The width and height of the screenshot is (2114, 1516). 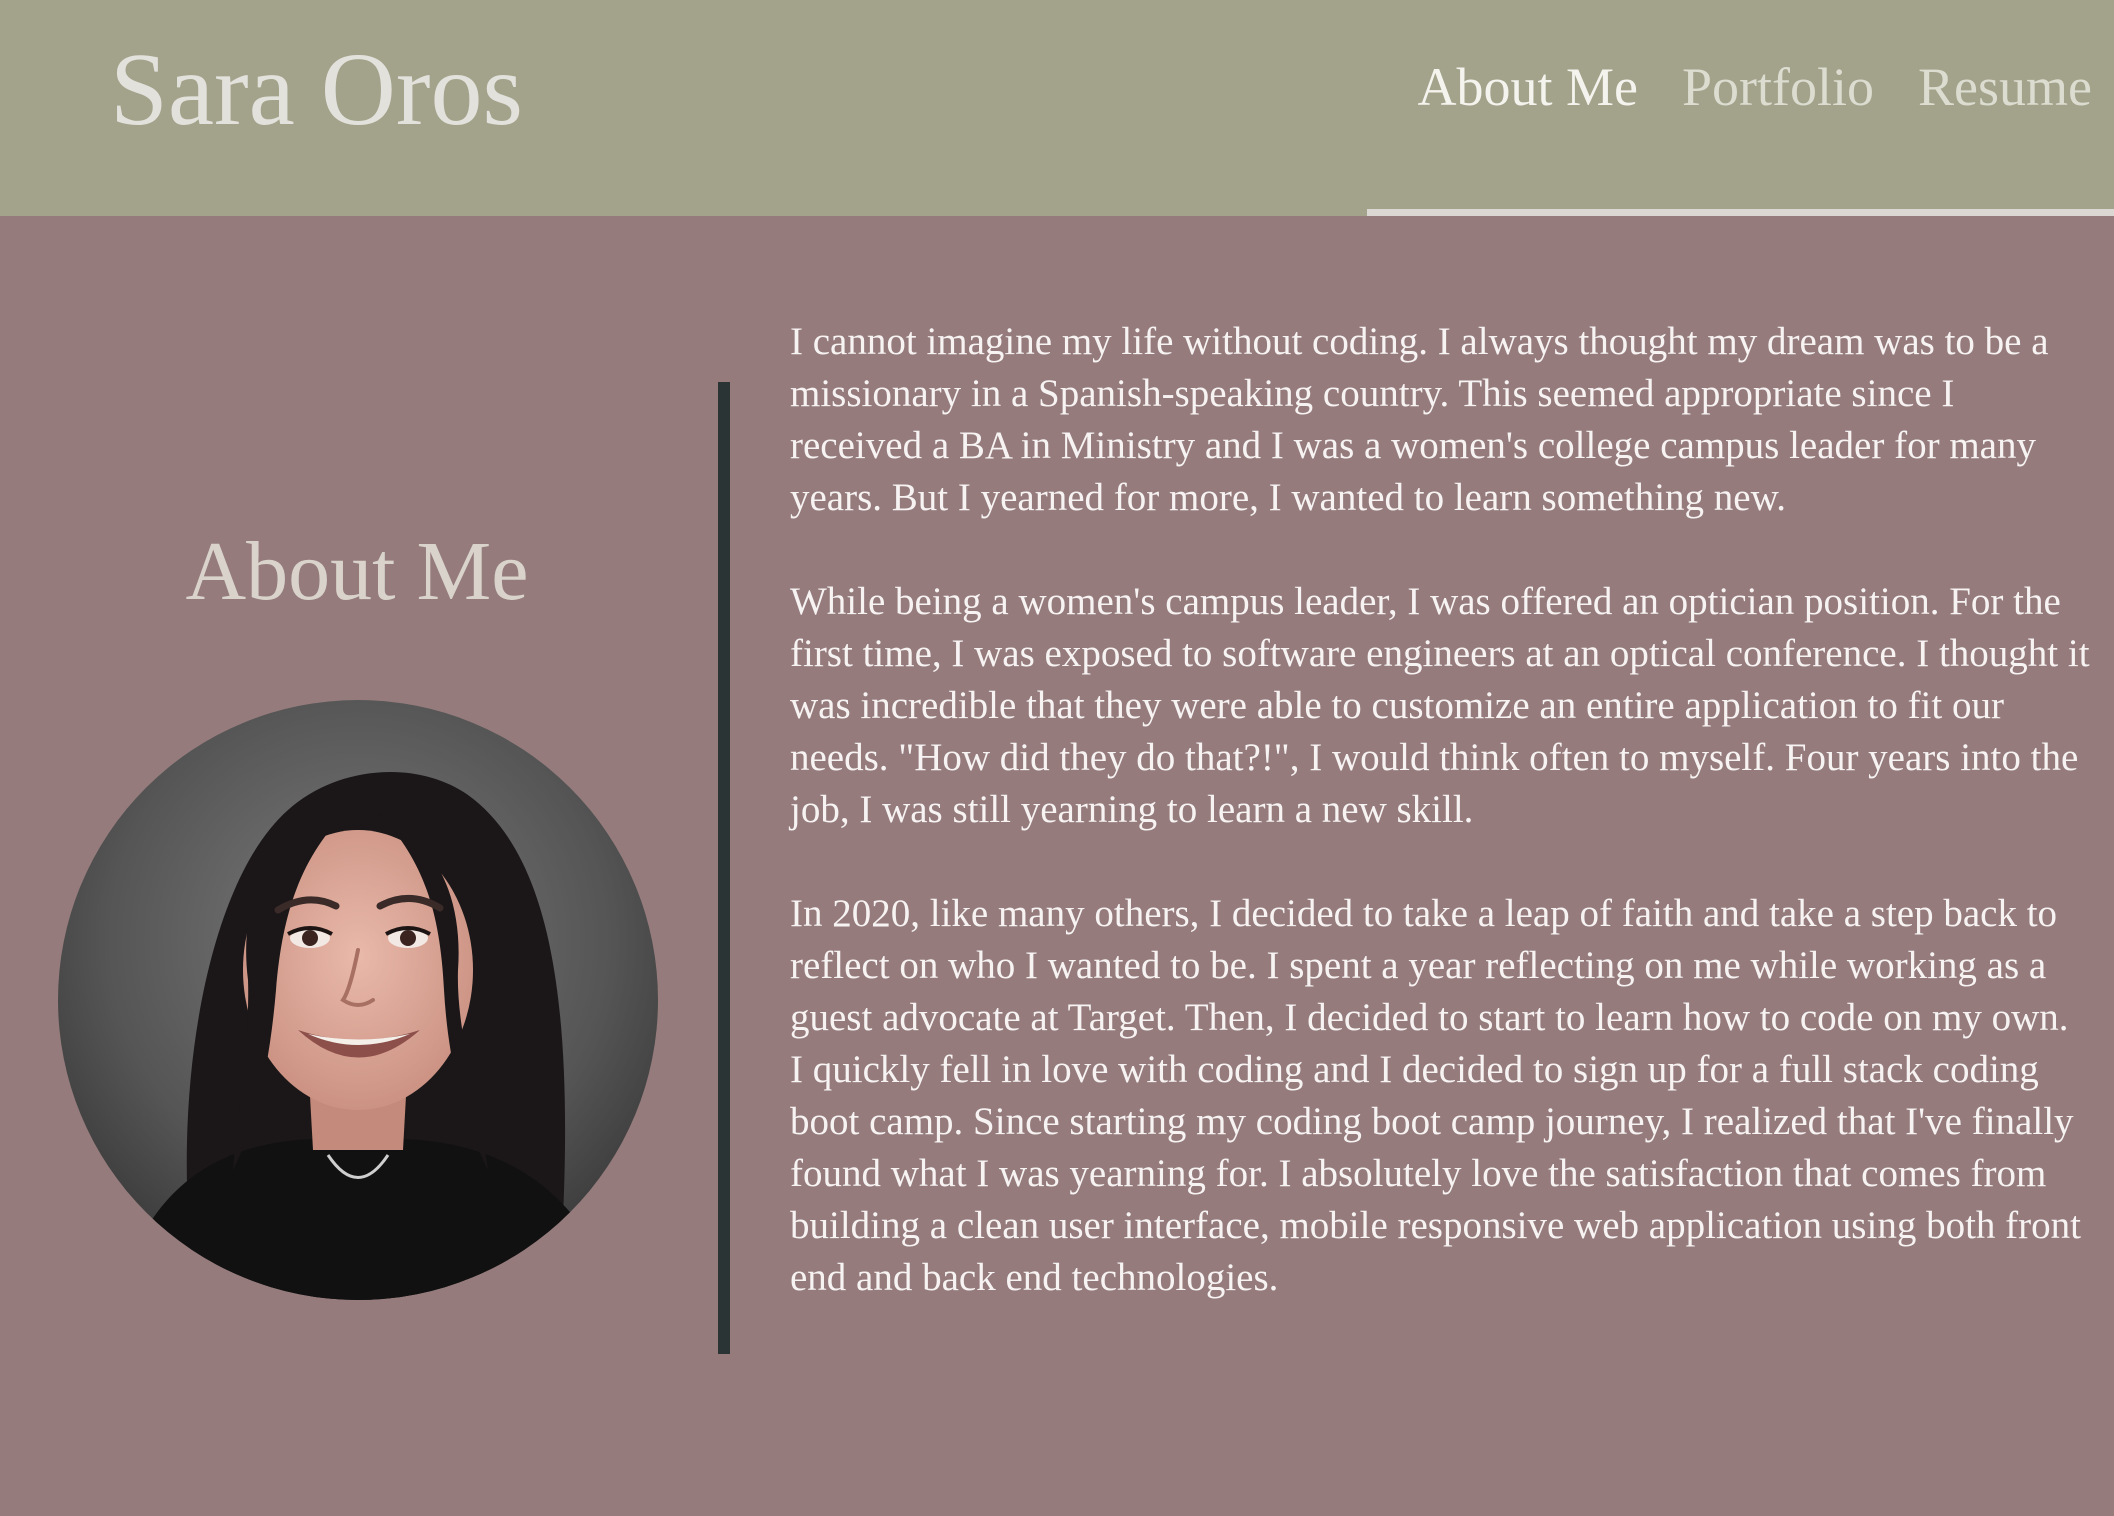 What do you see at coordinates (1778, 87) in the screenshot?
I see `nav-link-portfolio: Portfolio` at bounding box center [1778, 87].